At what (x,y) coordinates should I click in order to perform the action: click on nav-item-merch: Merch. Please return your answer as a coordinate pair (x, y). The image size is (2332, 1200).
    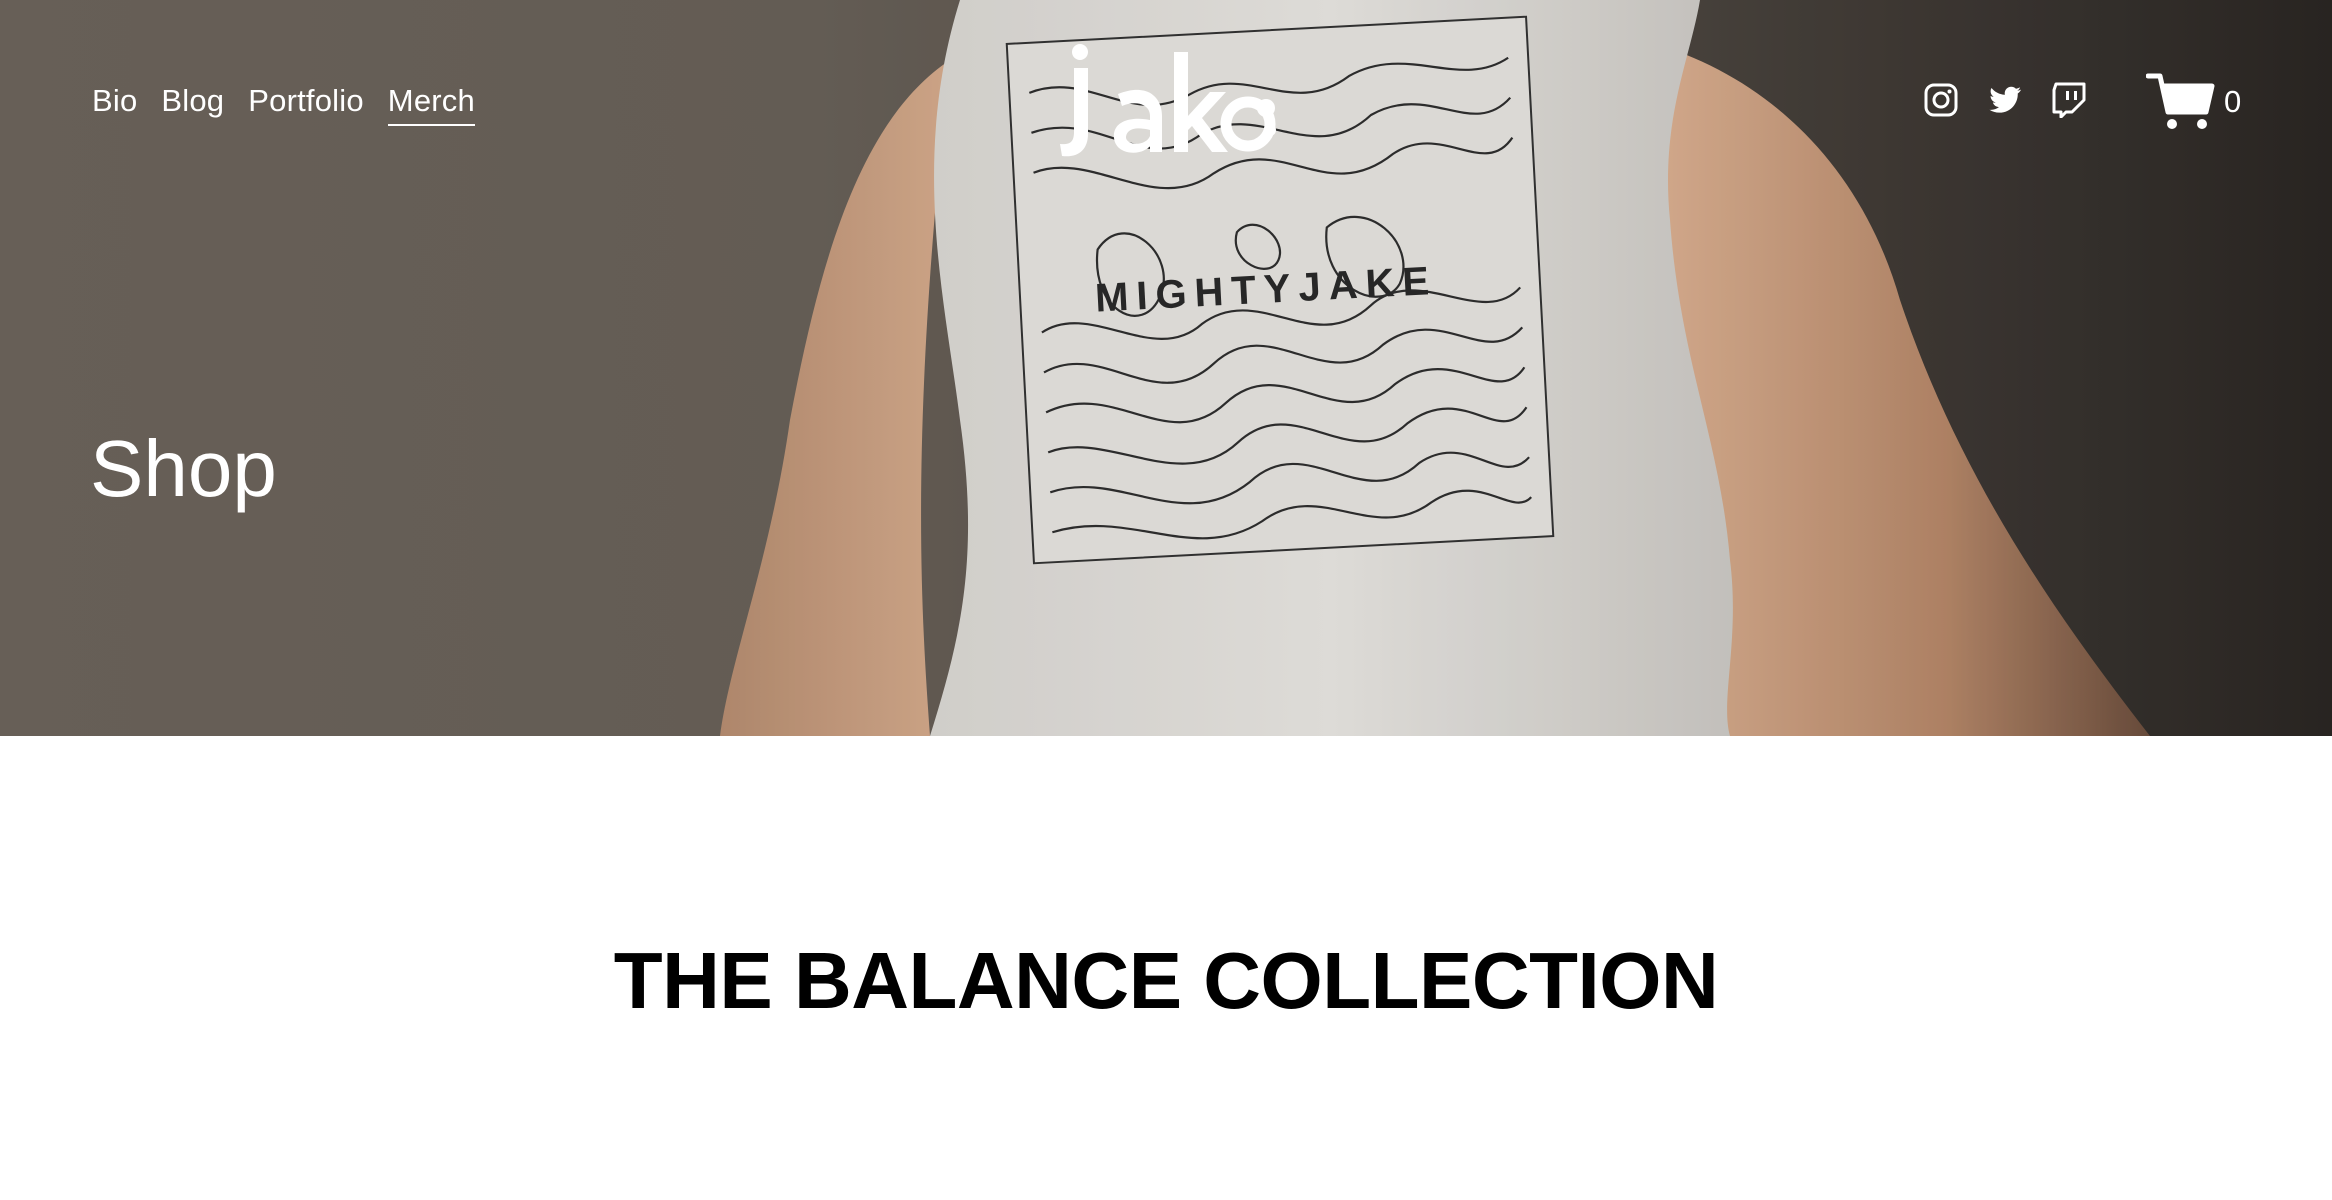
    Looking at the image, I should click on (431, 104).